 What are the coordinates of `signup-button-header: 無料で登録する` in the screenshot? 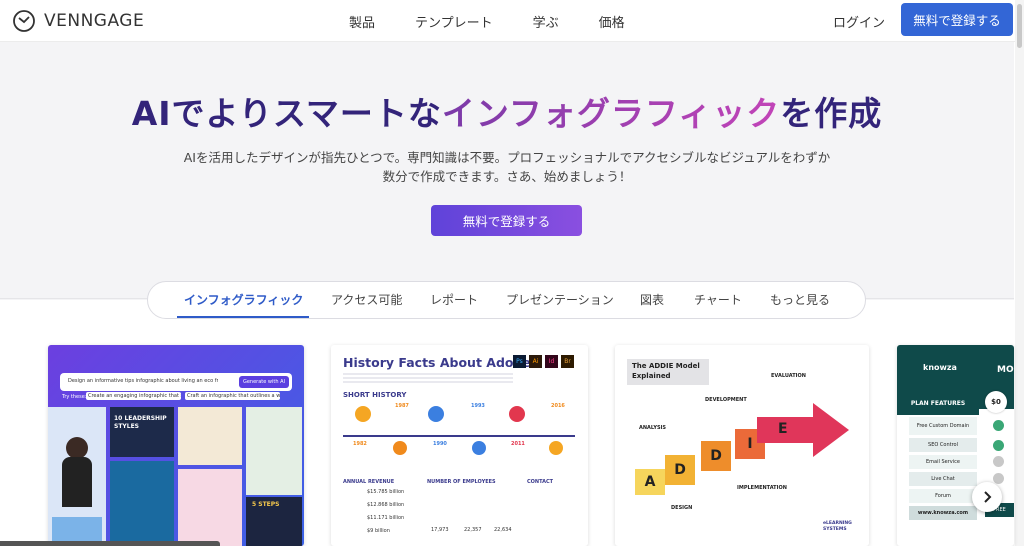 It's located at (957, 19).